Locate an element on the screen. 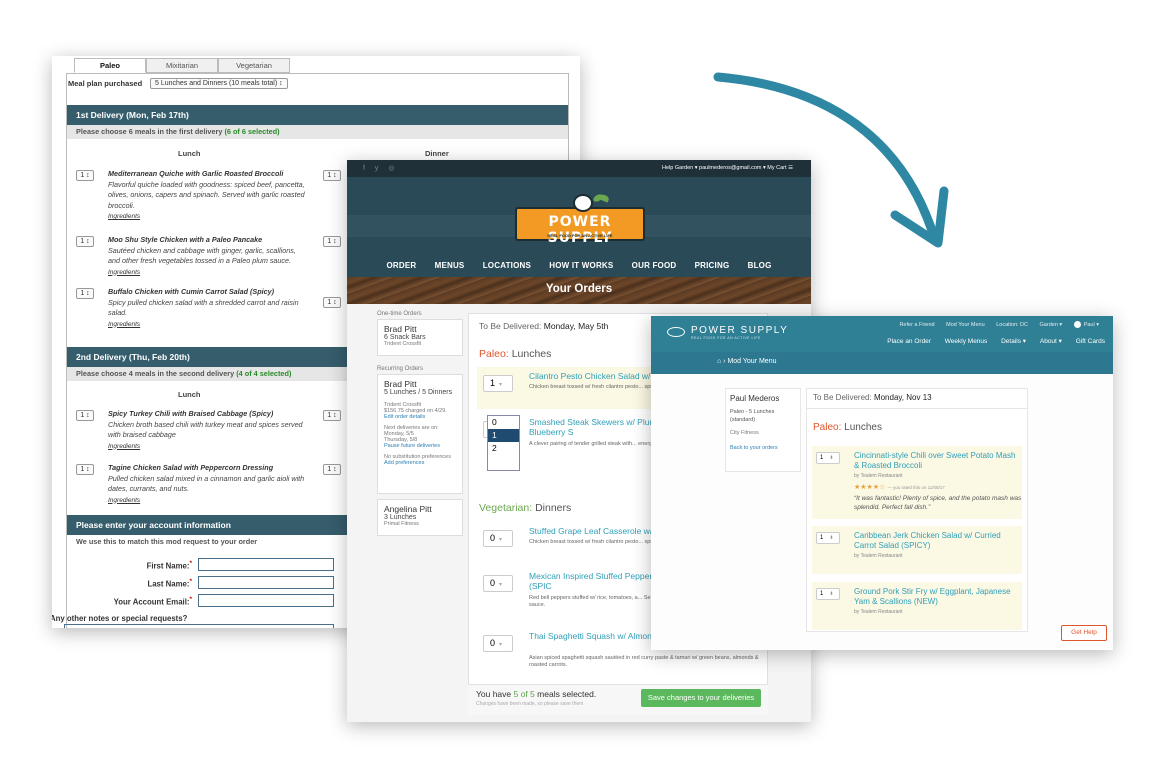 The width and height of the screenshot is (1160, 758). details-menu: Details ▾ is located at coordinates (1013, 341).